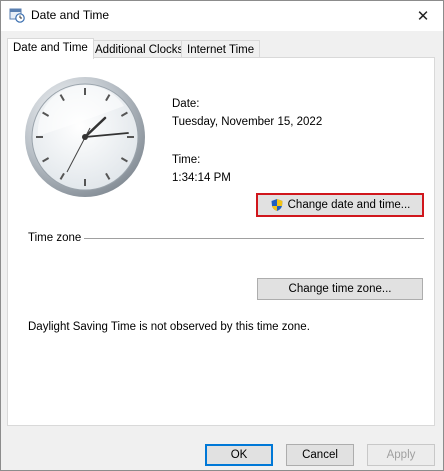 This screenshot has height=471, width=444. I want to click on close-button: ✕, so click(423, 16).